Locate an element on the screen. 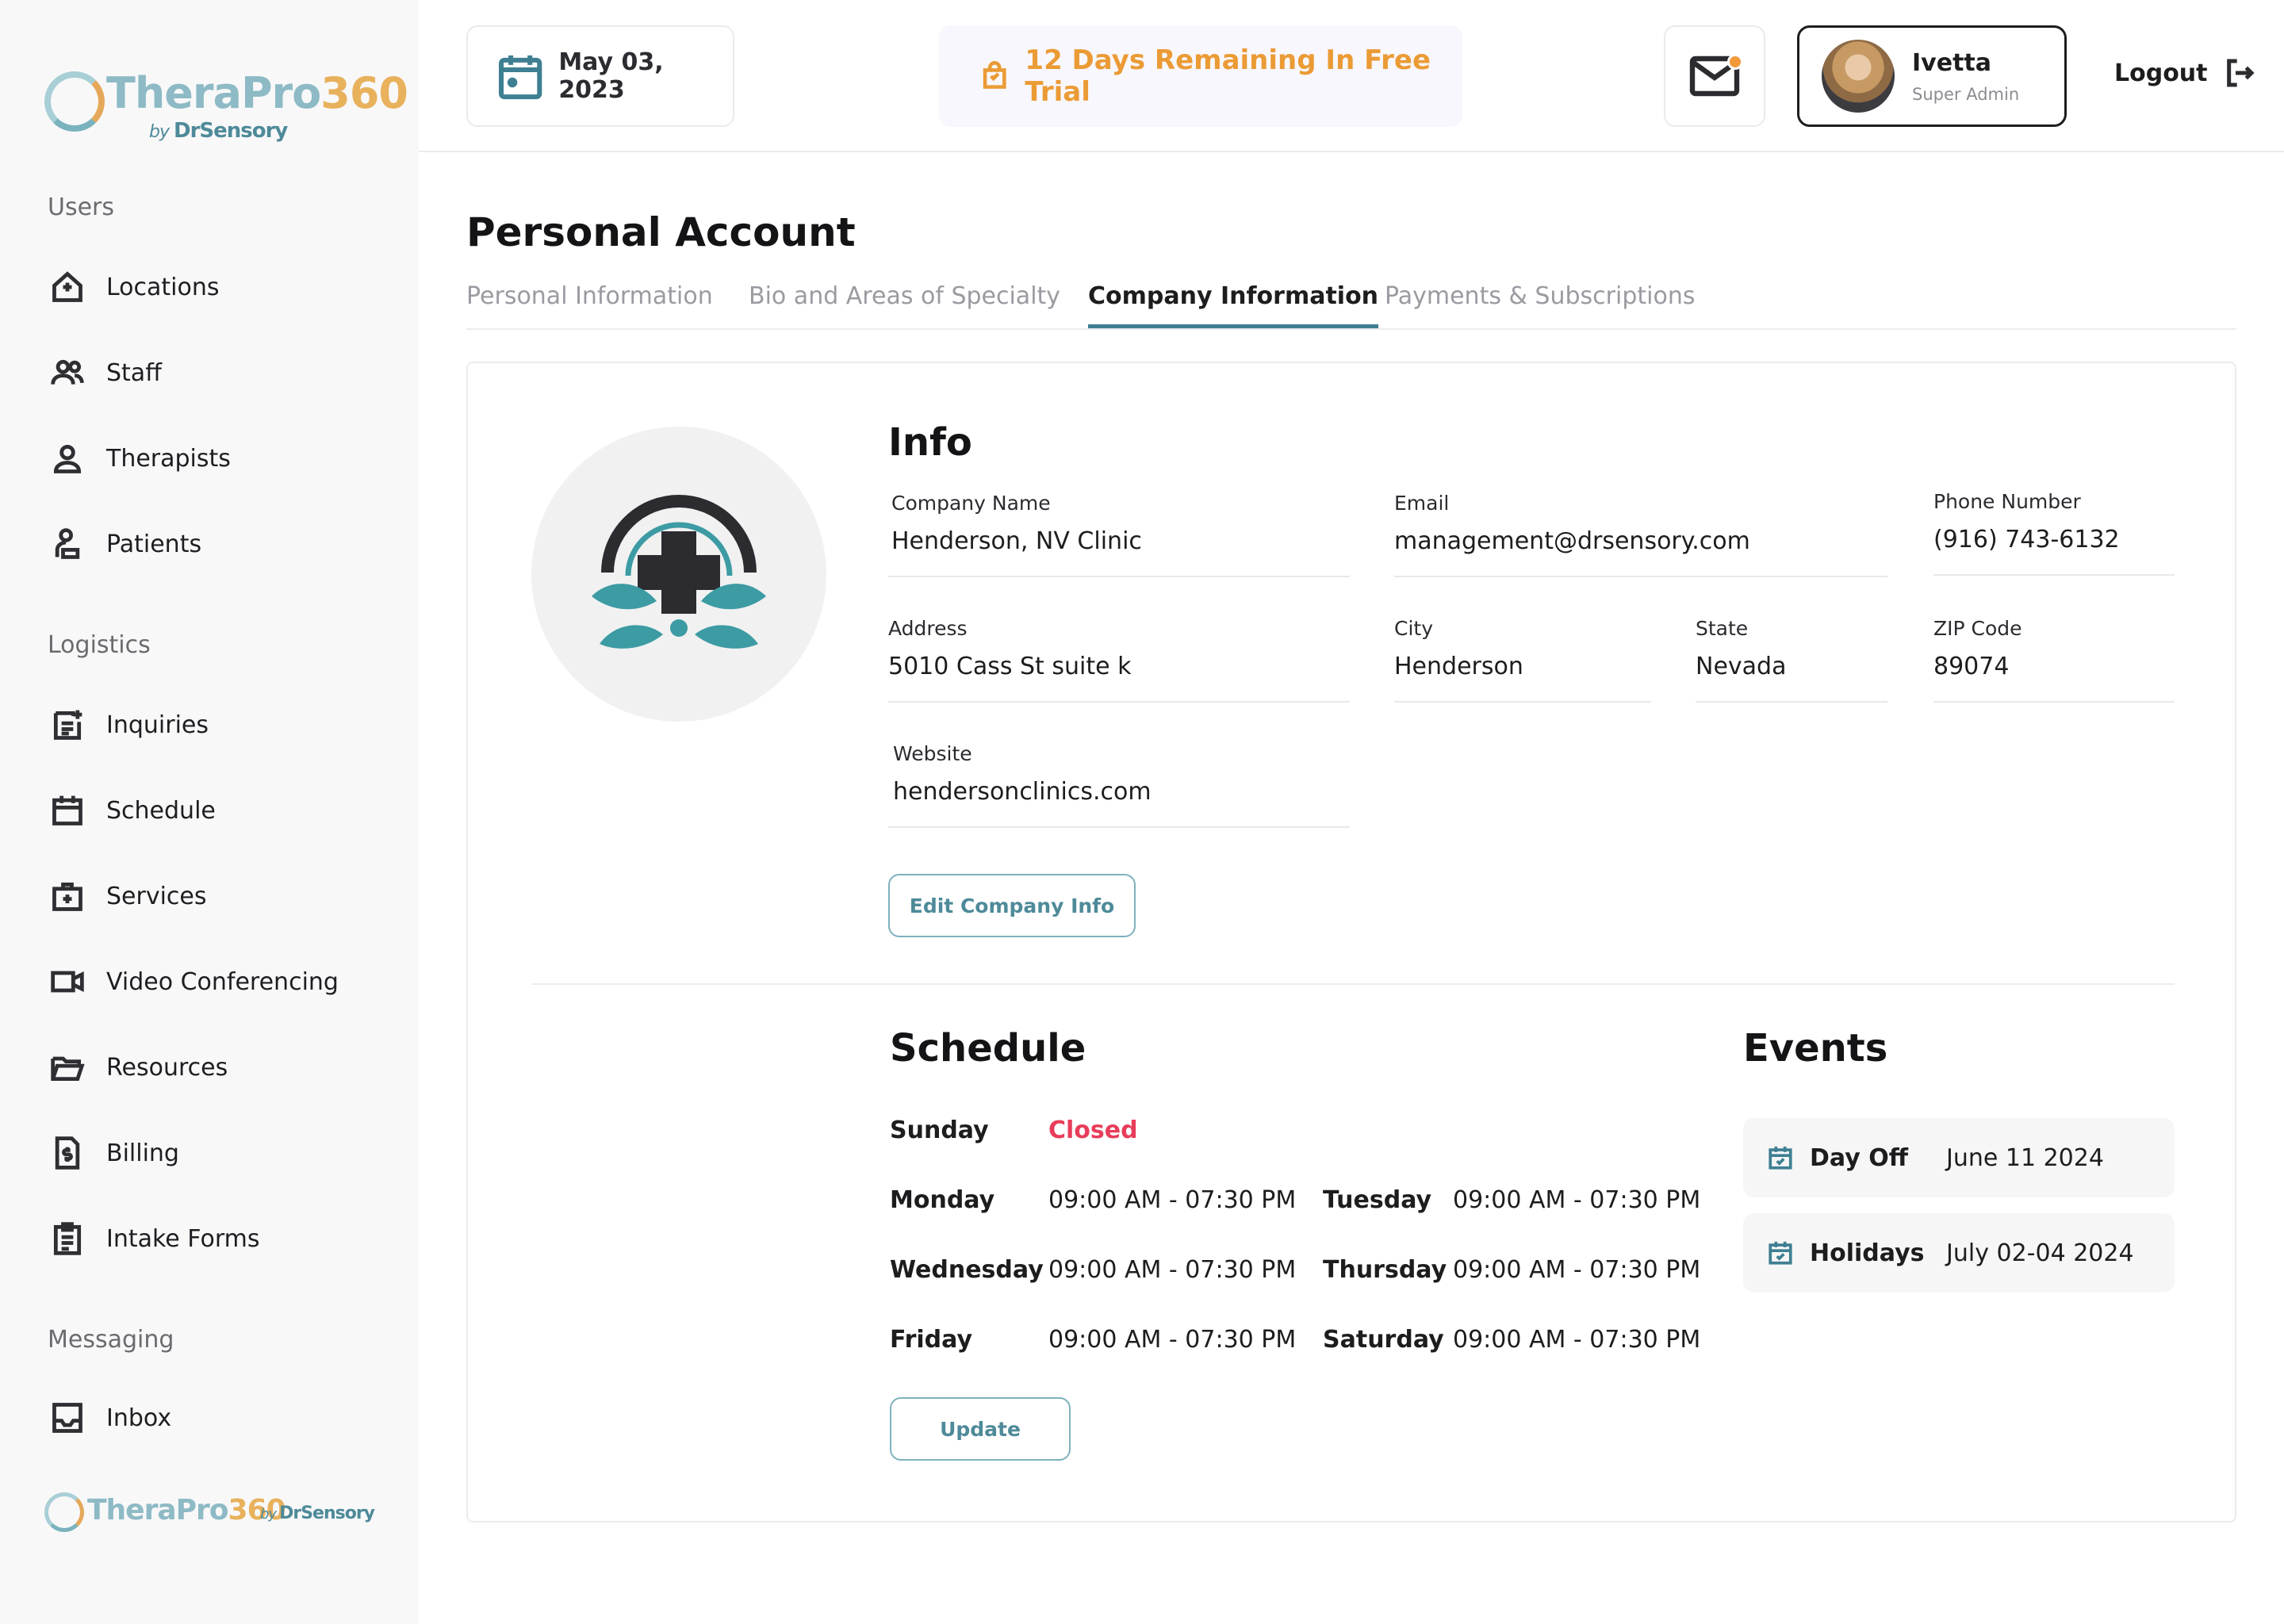 This screenshot has height=1624, width=2284. zip-field: ZIP Code 89074 is located at coordinates (2054, 660).